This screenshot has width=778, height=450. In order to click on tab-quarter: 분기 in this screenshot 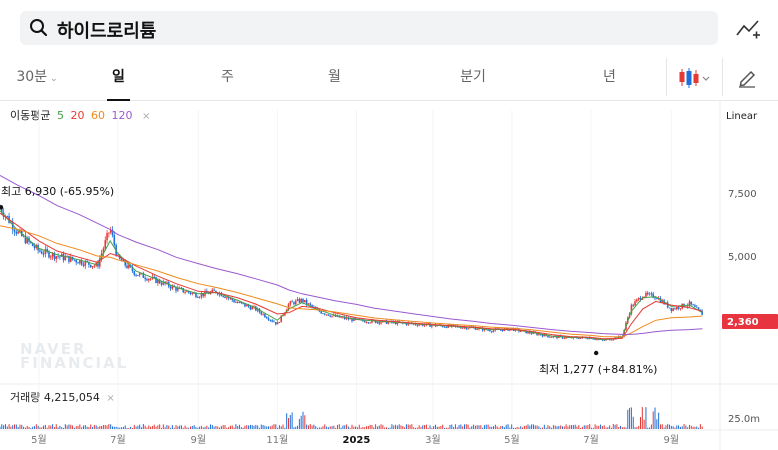, I will do `click(473, 78)`.